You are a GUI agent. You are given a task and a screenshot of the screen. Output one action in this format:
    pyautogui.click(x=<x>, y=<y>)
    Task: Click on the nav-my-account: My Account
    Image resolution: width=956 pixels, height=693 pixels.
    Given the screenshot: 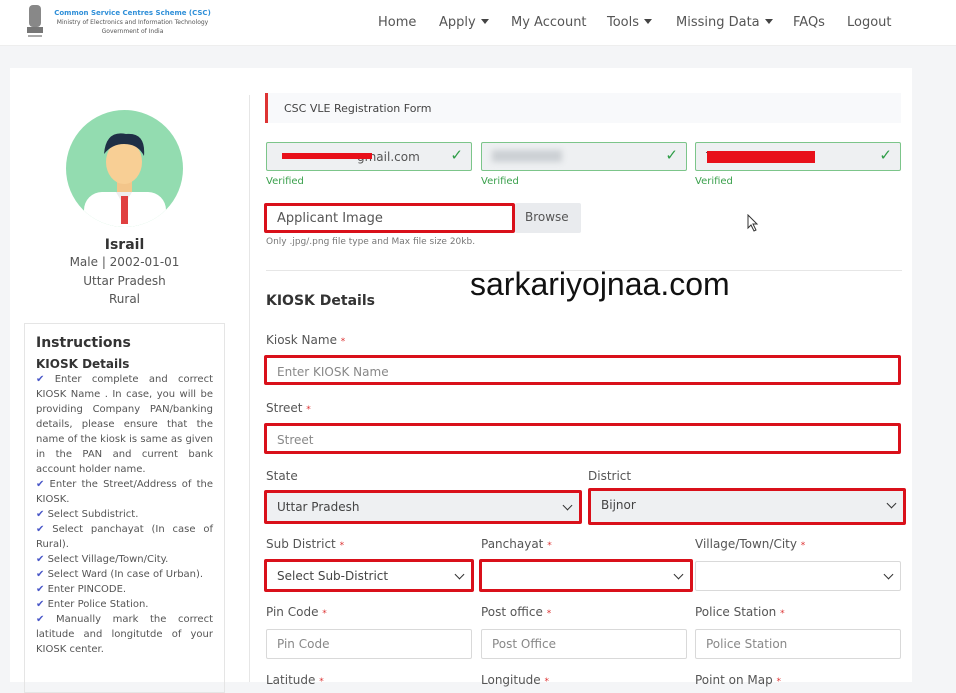 What is the action you would take?
    pyautogui.click(x=549, y=22)
    